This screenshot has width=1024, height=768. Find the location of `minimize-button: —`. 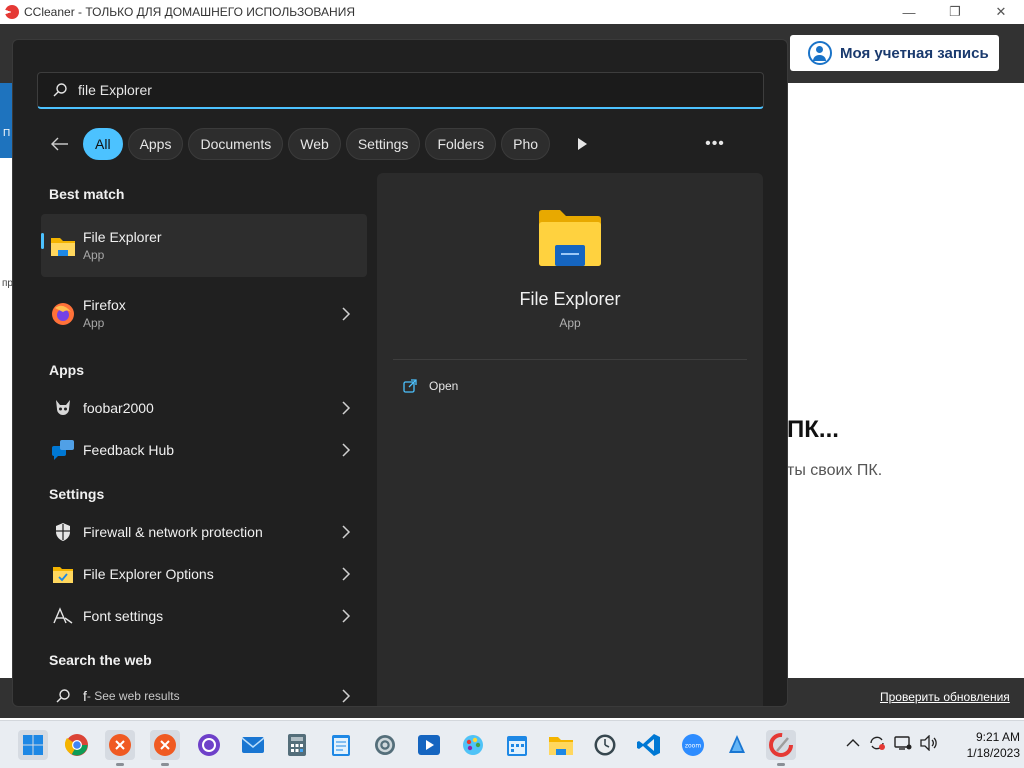

minimize-button: — is located at coordinates (909, 12).